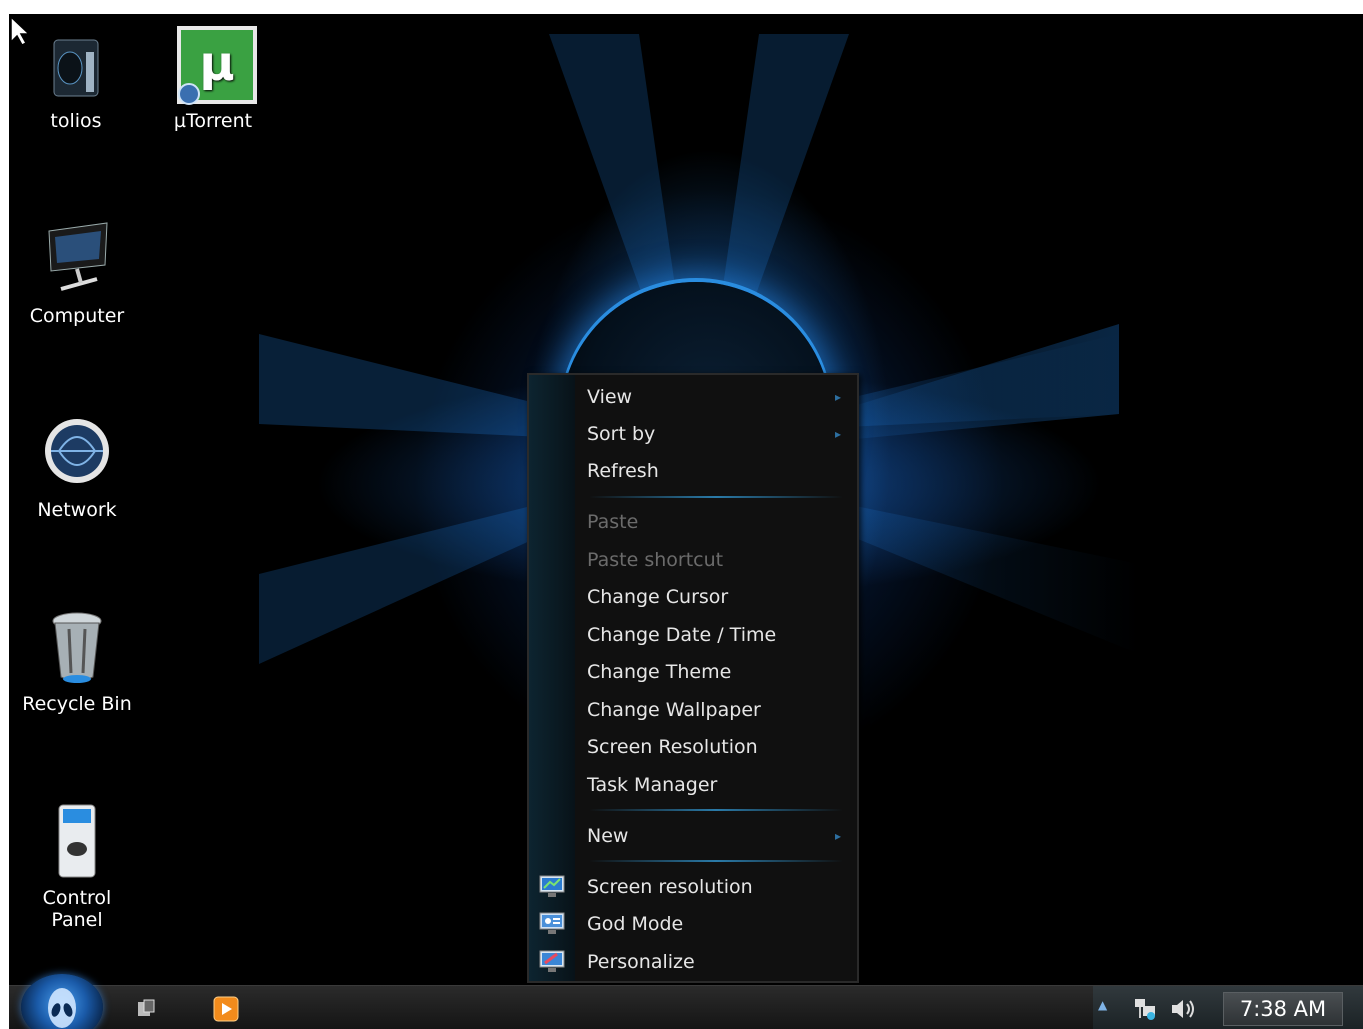  What do you see at coordinates (716, 924) in the screenshot?
I see `menu-item-god-mode: God Mode` at bounding box center [716, 924].